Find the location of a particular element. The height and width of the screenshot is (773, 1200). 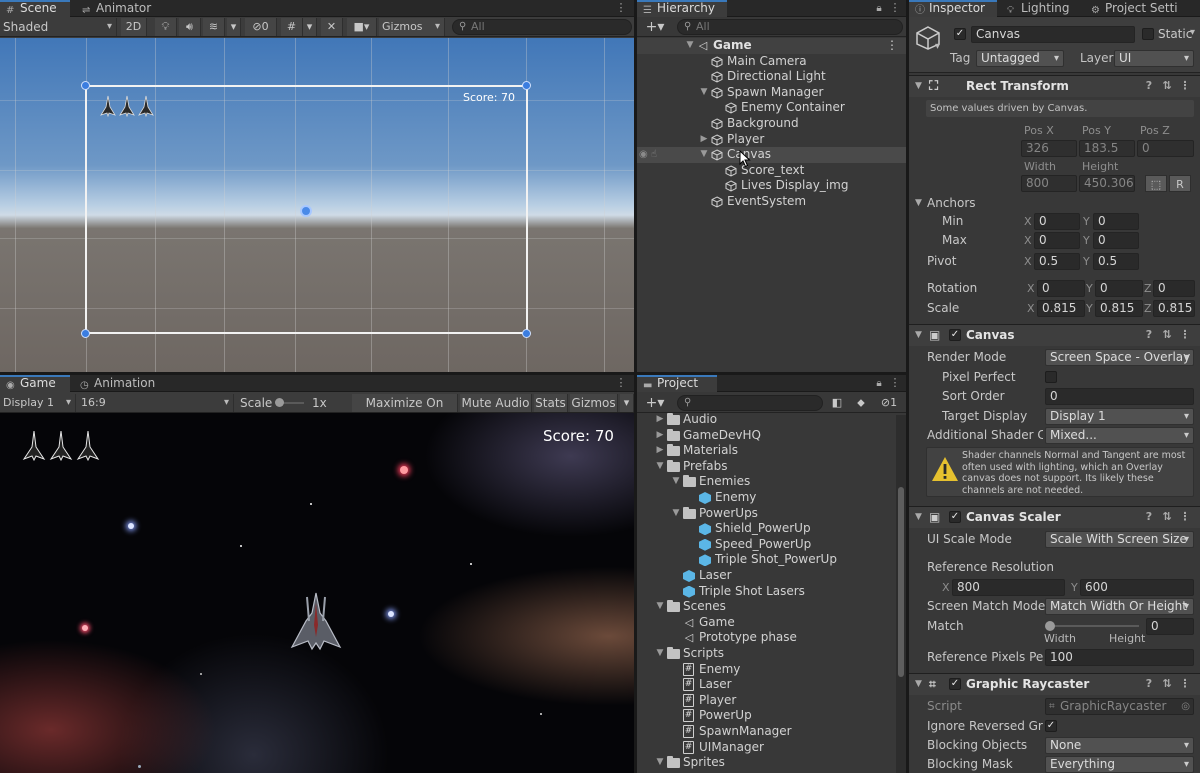

anchors-row: ▼ Anchors is located at coordinates (1054, 203).